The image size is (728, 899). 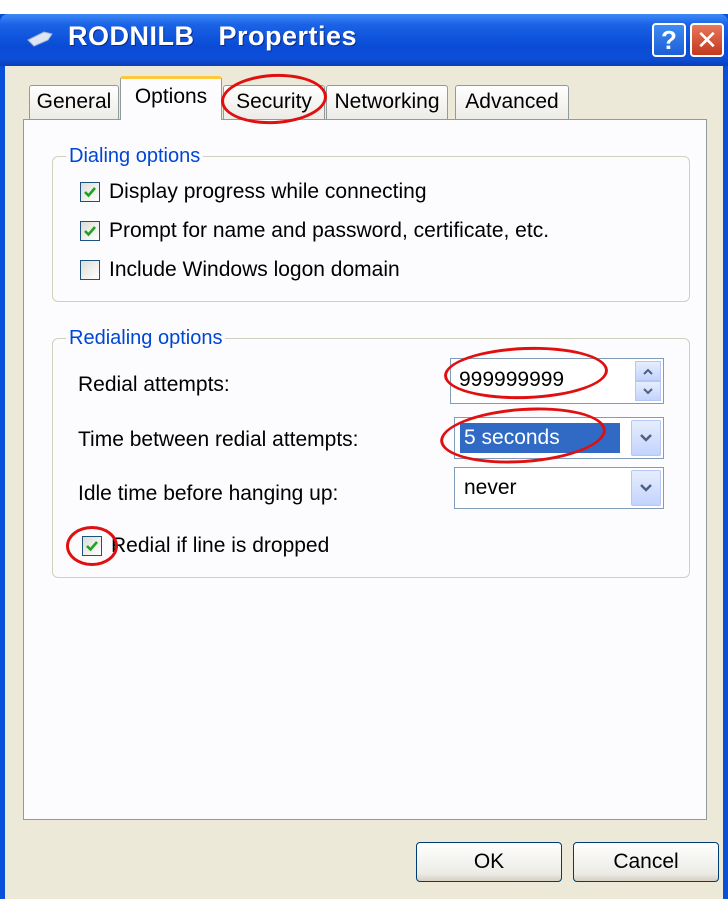 What do you see at coordinates (274, 99) in the screenshot?
I see `annotation-circle-security-tab` at bounding box center [274, 99].